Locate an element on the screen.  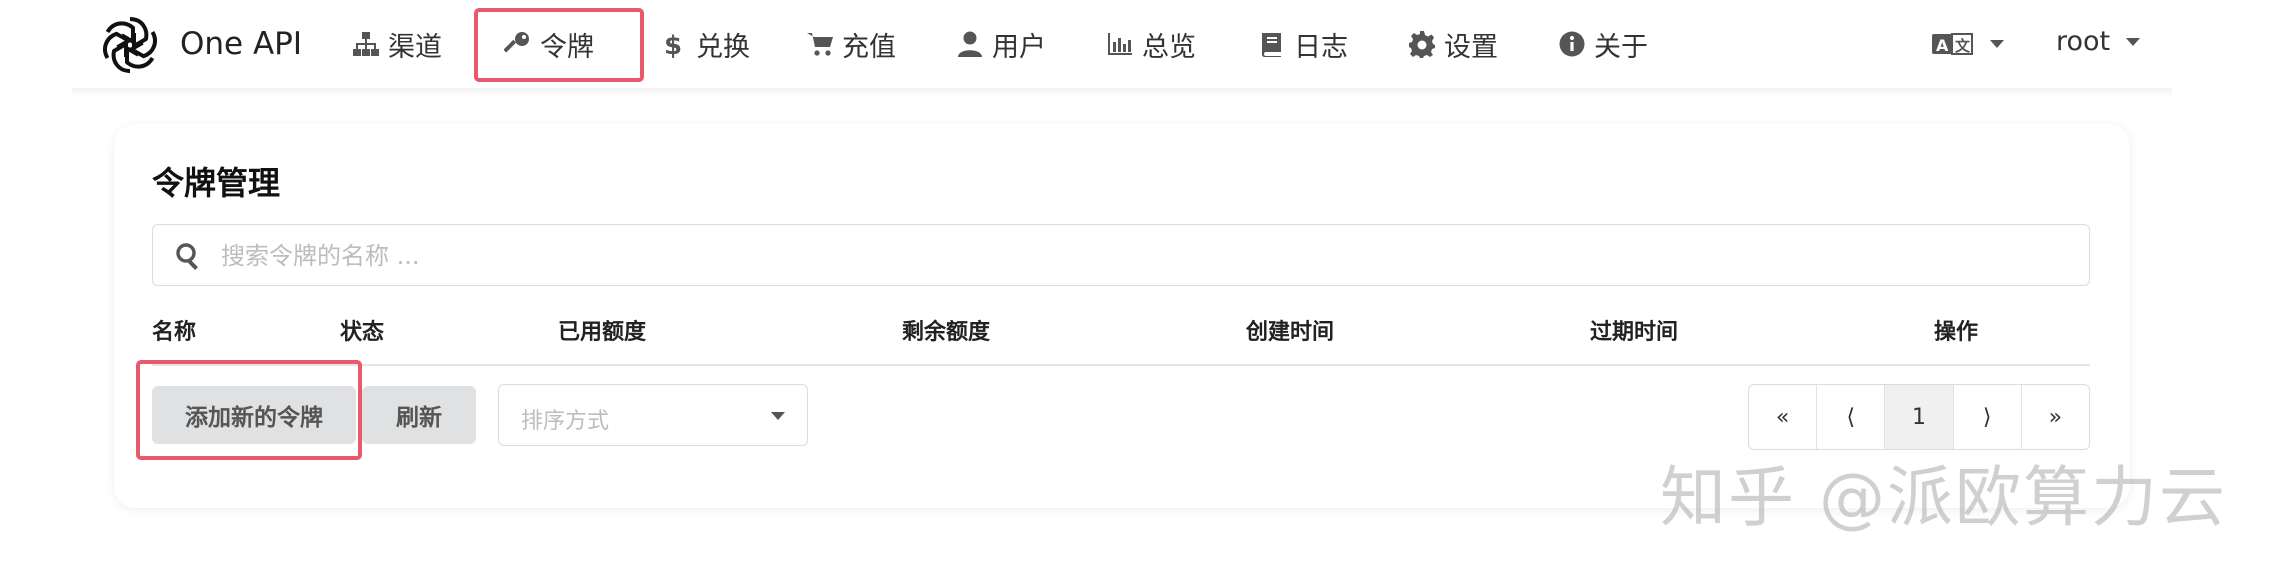
nav-item-logs: 日志 is located at coordinates (1303, 44).